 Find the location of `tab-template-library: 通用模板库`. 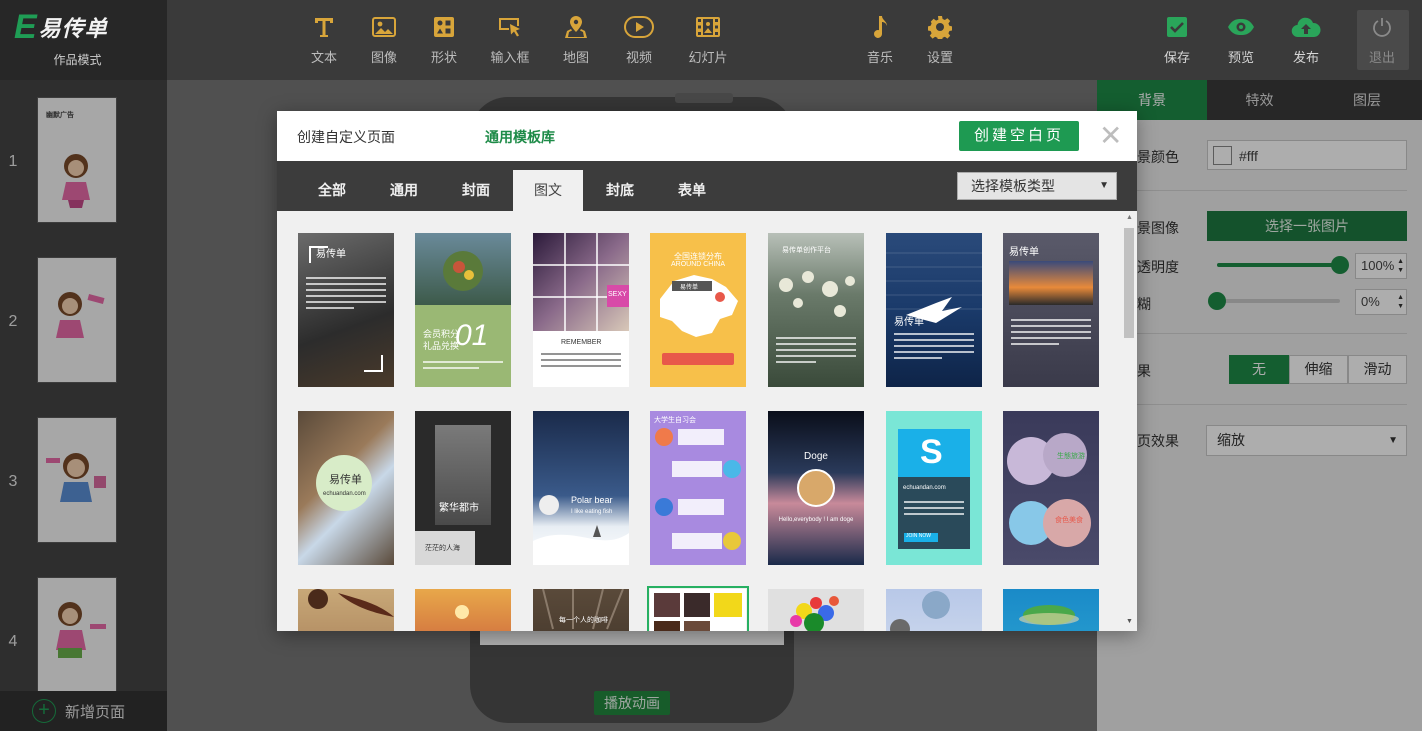

tab-template-library: 通用模板库 is located at coordinates (520, 137).